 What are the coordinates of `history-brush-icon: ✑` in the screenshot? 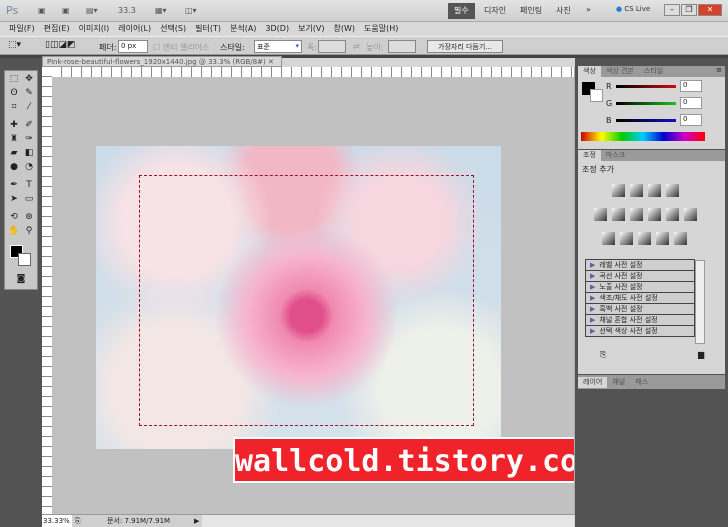 It's located at (29, 139).